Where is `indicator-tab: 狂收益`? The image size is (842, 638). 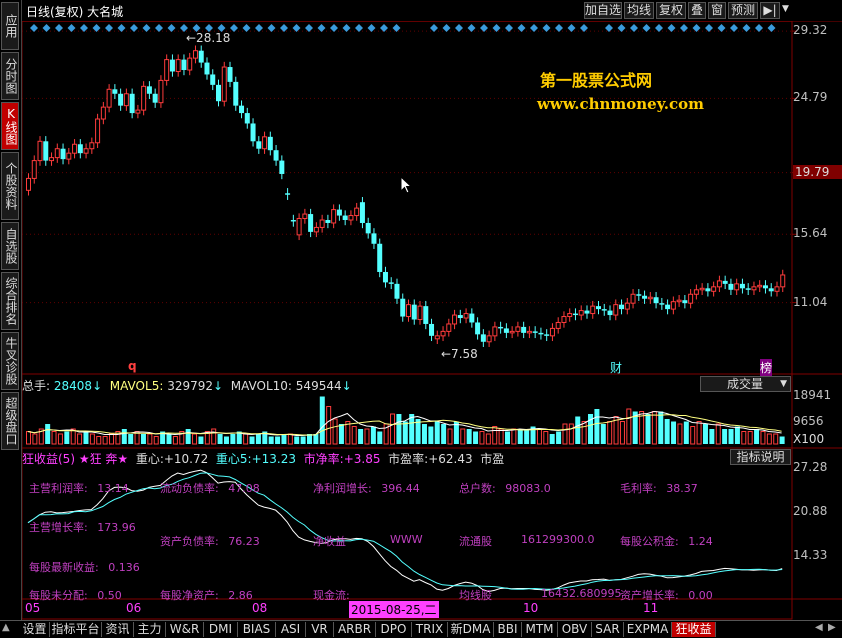
indicator-tab: 狂收益 is located at coordinates (694, 629).